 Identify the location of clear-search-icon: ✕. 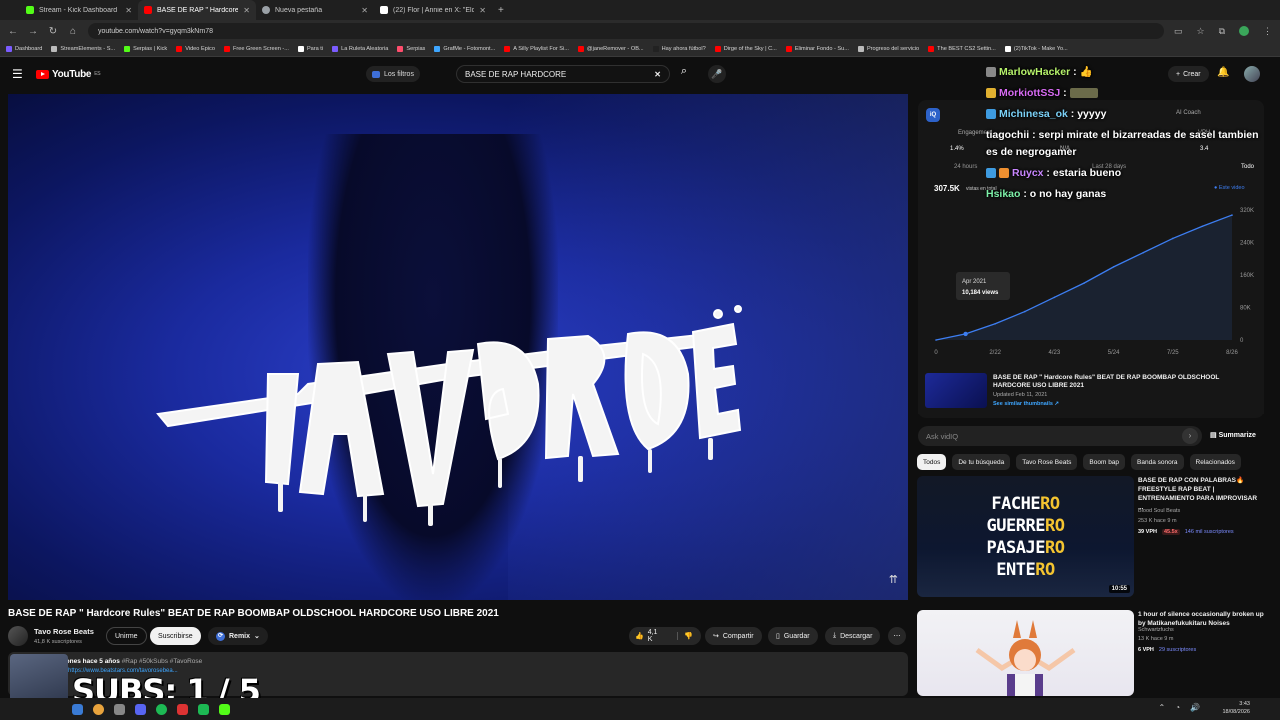
(657, 74).